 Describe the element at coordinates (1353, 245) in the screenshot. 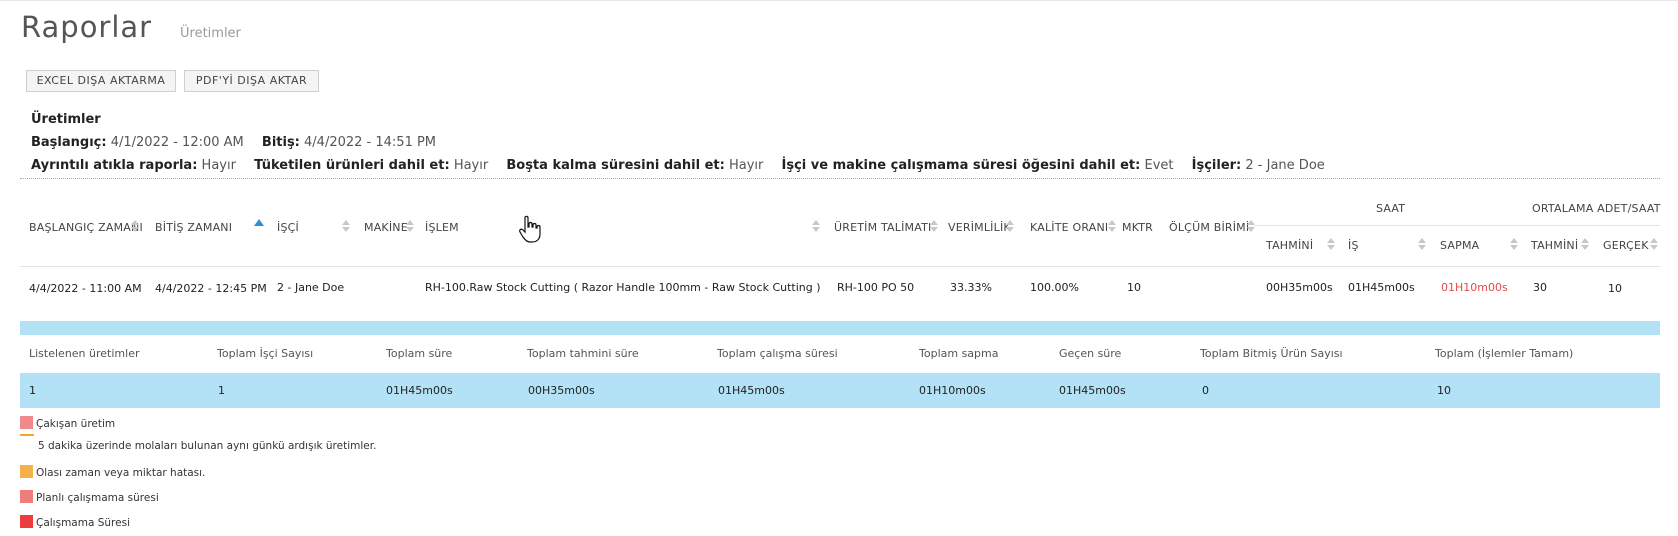

I see `col-work-time: İŞ` at that location.